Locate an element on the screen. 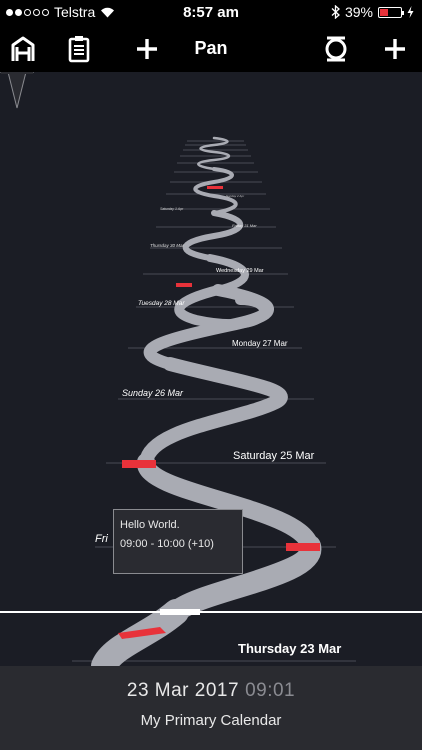 The height and width of the screenshot is (750, 422). current-date-display: 23 Mar 2017 09:01 is located at coordinates (211, 691).